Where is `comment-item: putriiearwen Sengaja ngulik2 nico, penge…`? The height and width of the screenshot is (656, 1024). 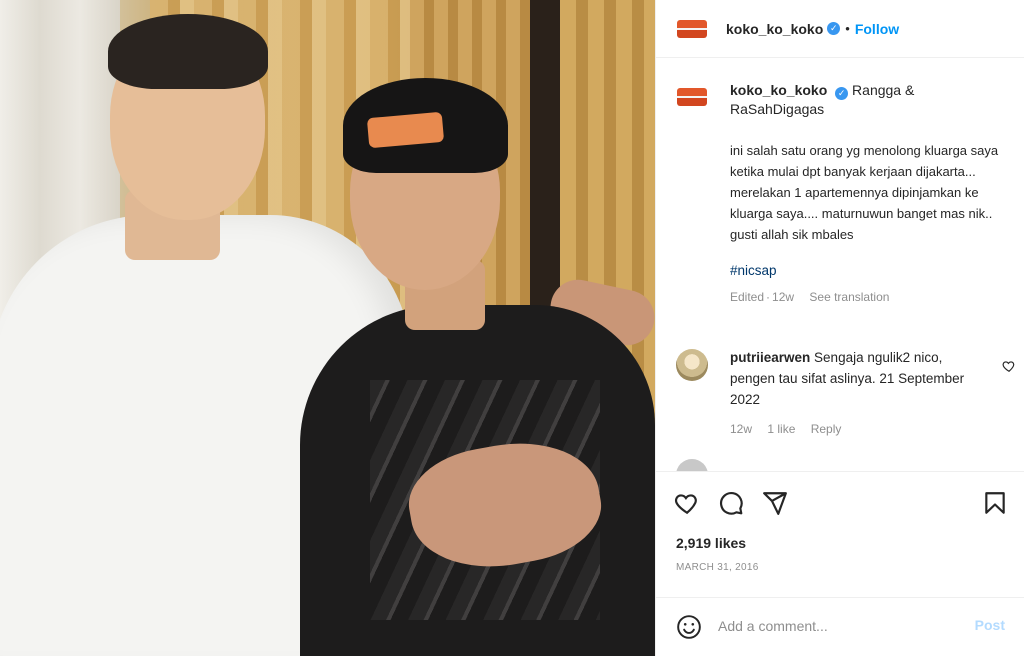 comment-item: putriiearwen Sengaja ngulik2 nico, penge… is located at coordinates (846, 391).